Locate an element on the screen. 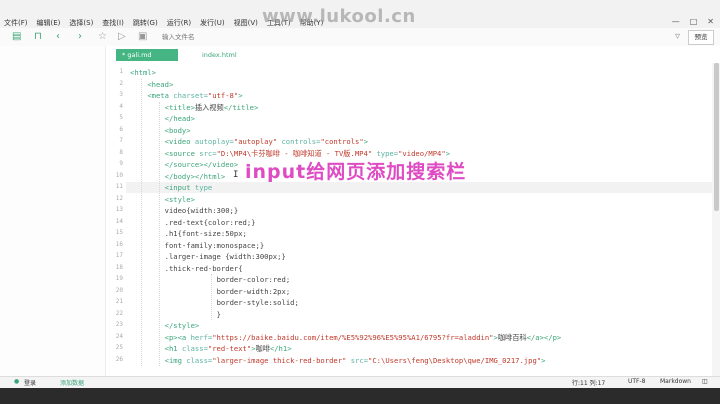 This screenshot has height=404, width=720. menu-item: 选择(S) is located at coordinates (81, 23).